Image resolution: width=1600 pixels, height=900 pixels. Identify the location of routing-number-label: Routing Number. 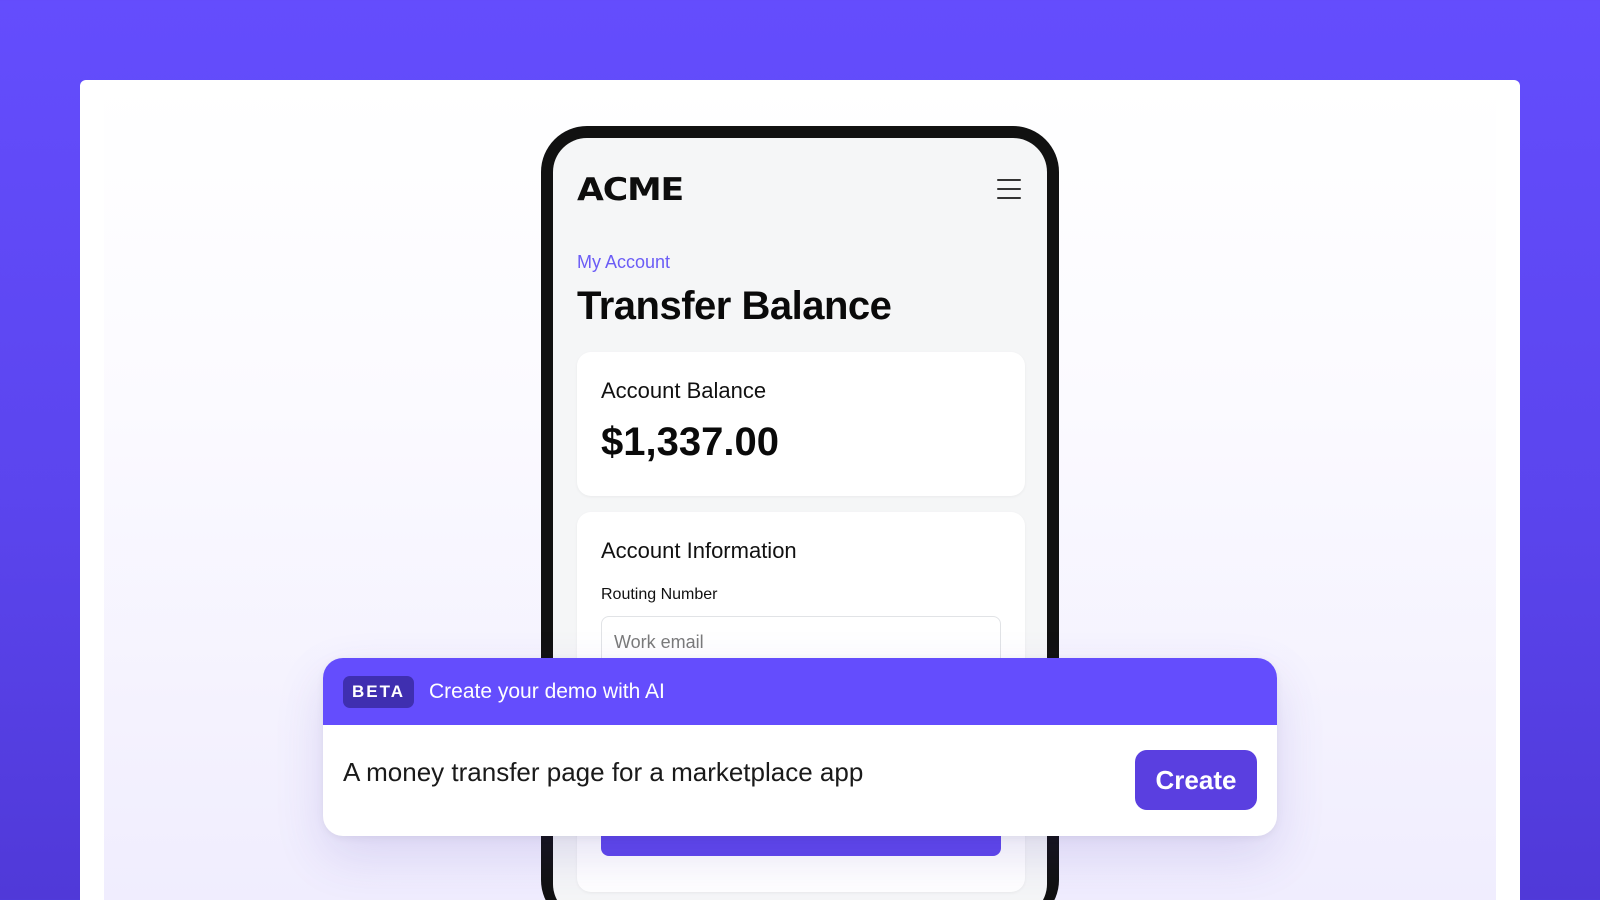
(659, 594).